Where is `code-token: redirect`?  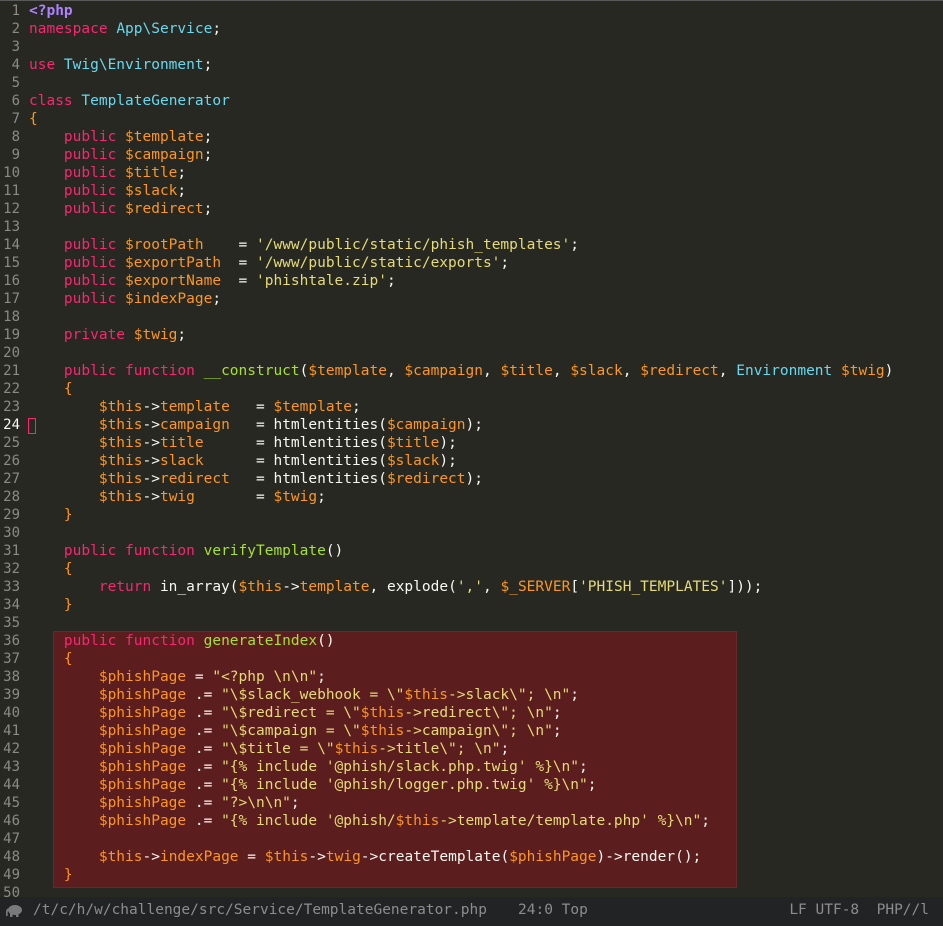 code-token: redirect is located at coordinates (194, 479).